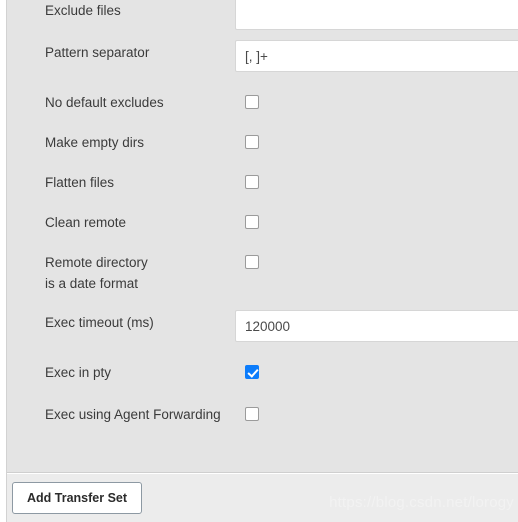  I want to click on input-exclude-files, so click(376, 15).